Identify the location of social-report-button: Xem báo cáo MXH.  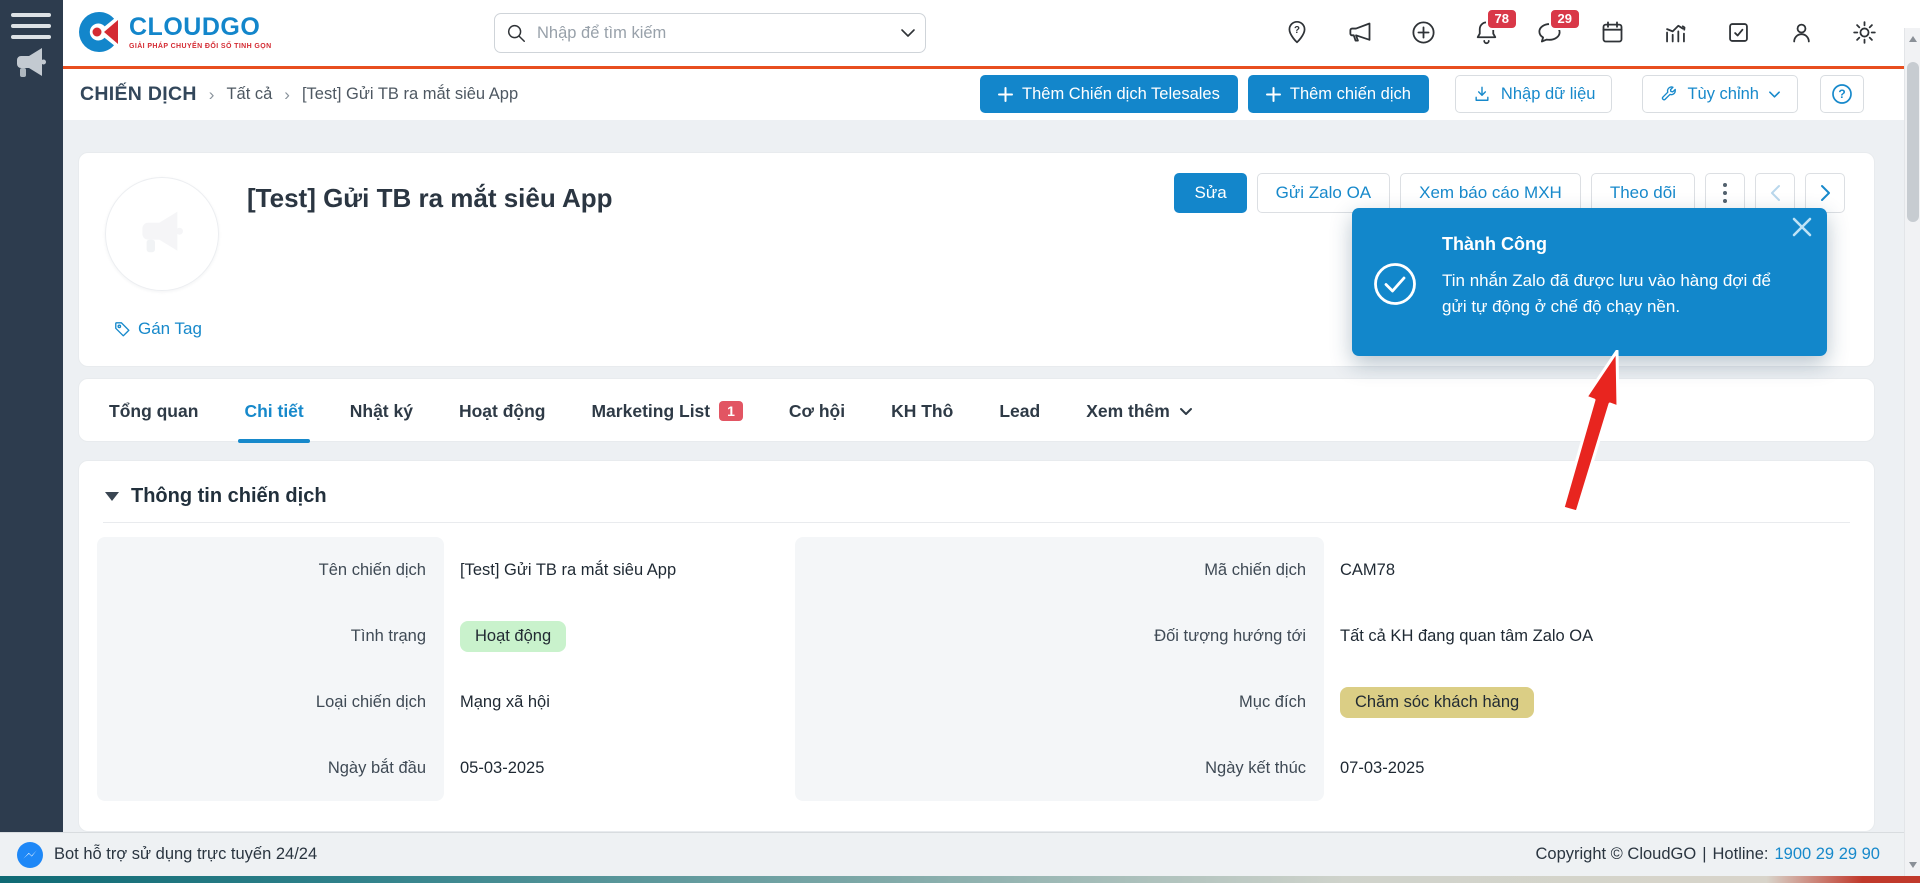
(1490, 193).